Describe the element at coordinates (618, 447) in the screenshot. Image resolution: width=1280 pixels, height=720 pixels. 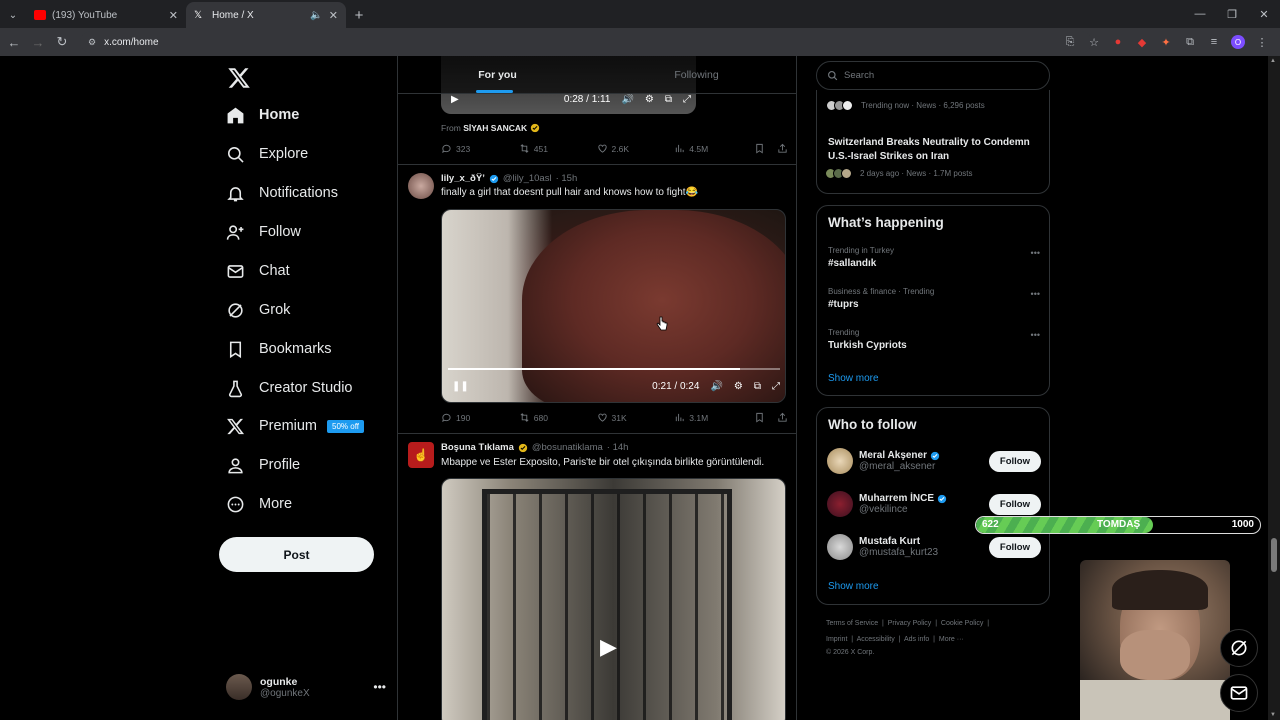
I see `tweet-time: · 14h` at that location.